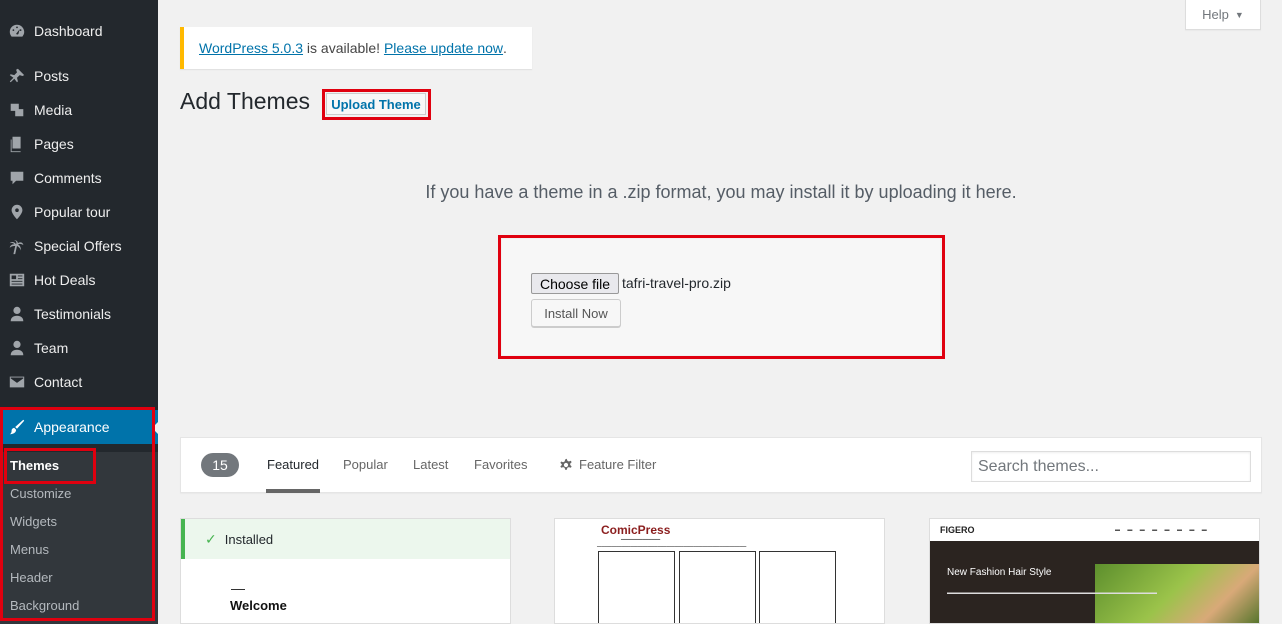  I want to click on menu-label: Posts, so click(52, 76).